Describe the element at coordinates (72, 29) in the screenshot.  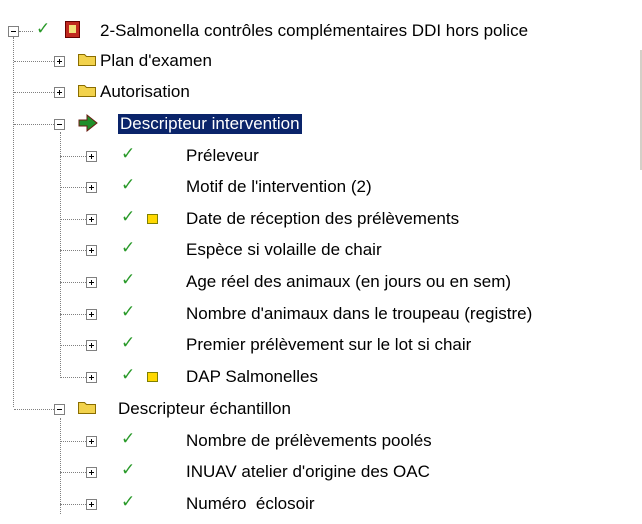
I see `red-book-icon` at that location.